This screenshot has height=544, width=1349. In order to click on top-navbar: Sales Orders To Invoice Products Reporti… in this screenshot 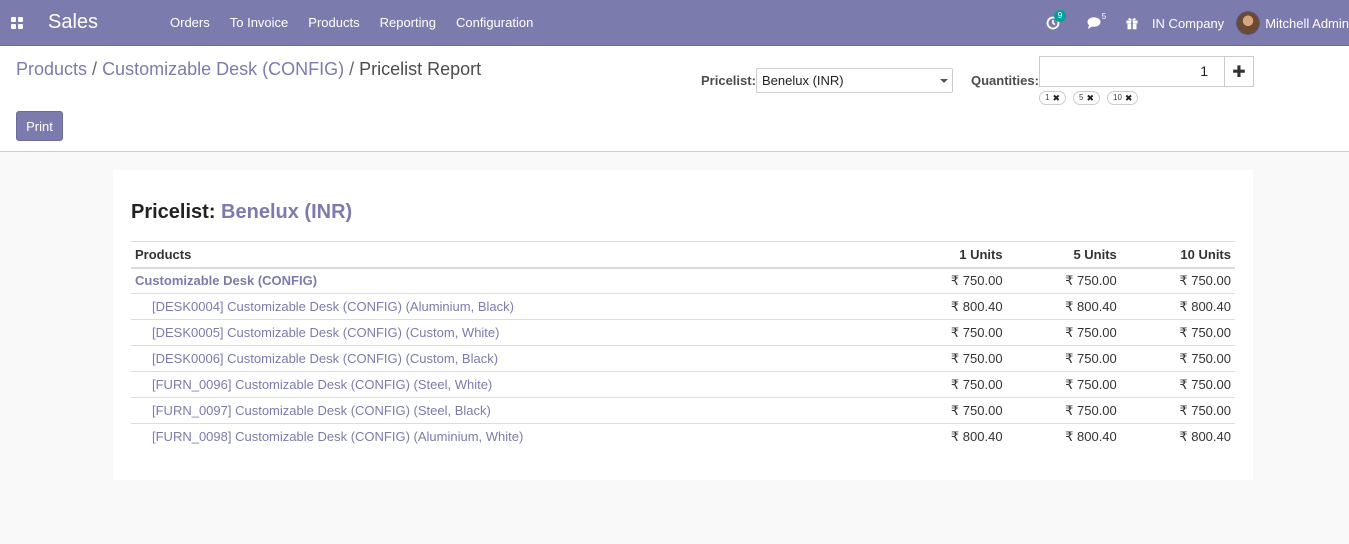, I will do `click(674, 23)`.